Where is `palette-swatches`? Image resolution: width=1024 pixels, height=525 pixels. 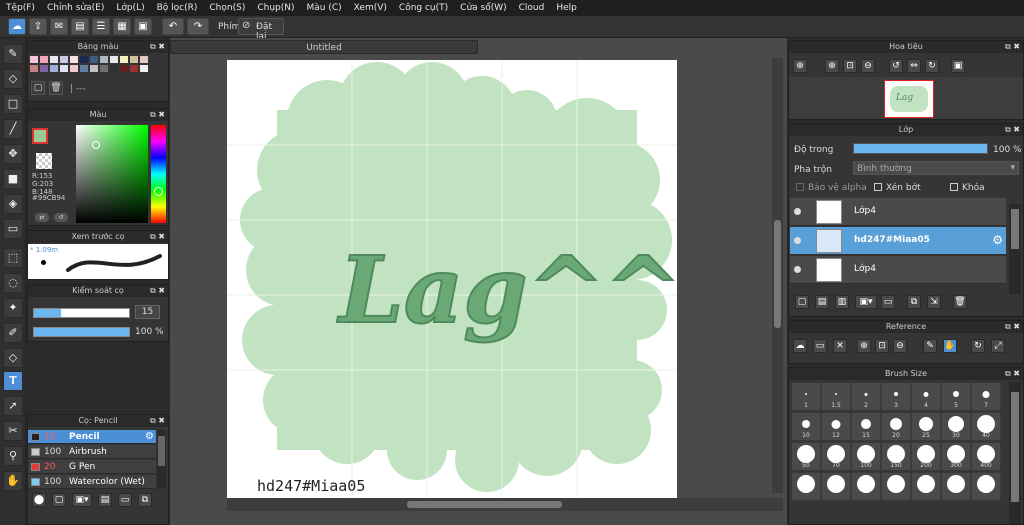 palette-swatches is located at coordinates (99, 67).